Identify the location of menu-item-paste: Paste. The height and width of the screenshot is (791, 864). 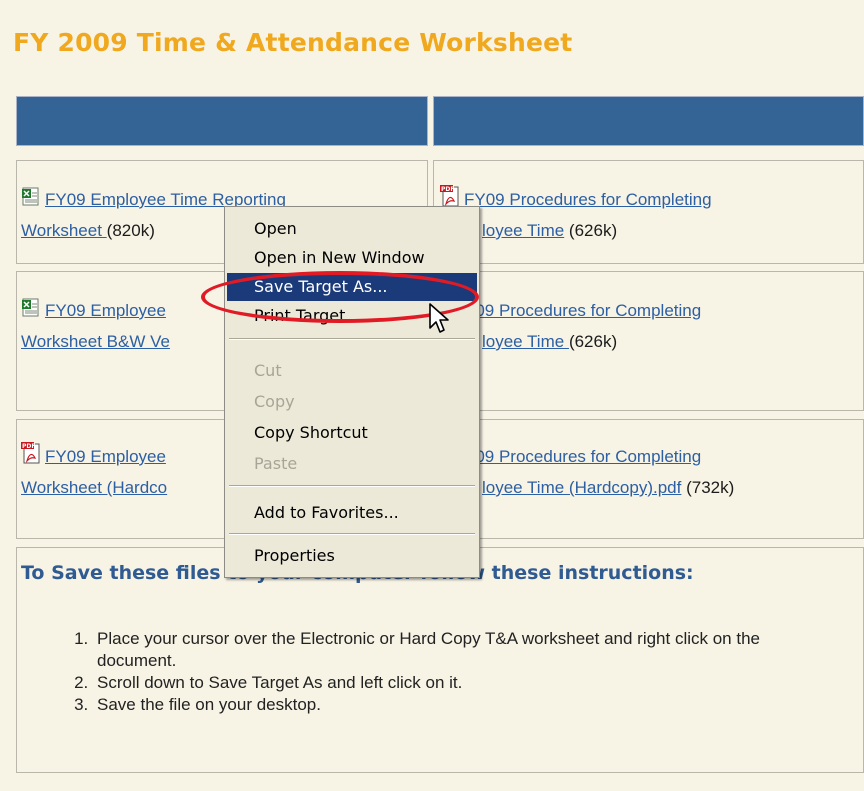
(276, 463).